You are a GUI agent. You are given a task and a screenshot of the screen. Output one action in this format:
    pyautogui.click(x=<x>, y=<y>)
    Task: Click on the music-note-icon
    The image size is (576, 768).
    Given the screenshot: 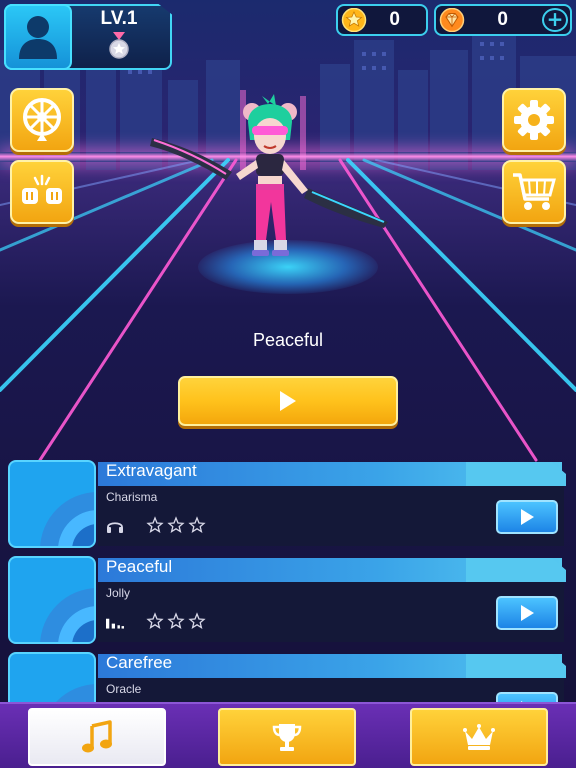 What is the action you would take?
    pyautogui.click(x=97, y=736)
    